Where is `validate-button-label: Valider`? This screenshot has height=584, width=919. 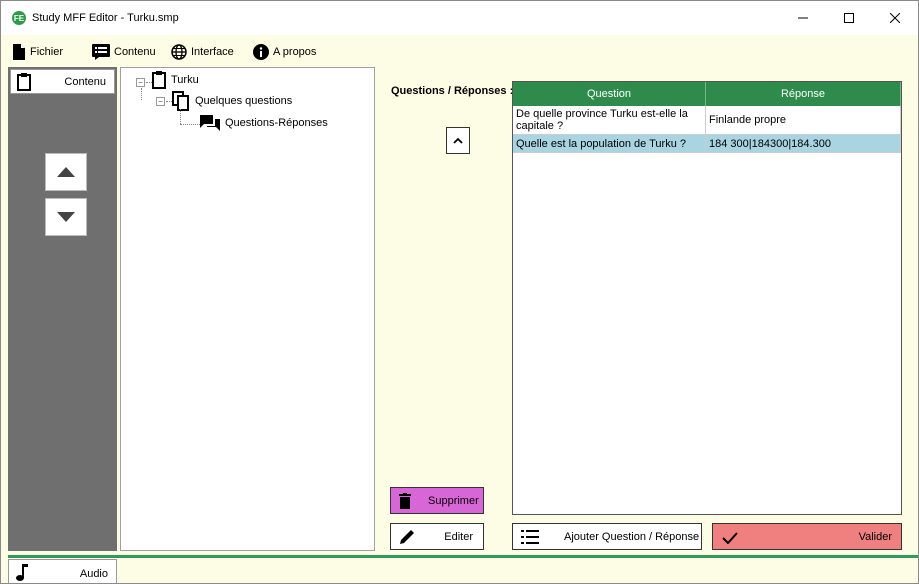 validate-button-label: Valider is located at coordinates (875, 537).